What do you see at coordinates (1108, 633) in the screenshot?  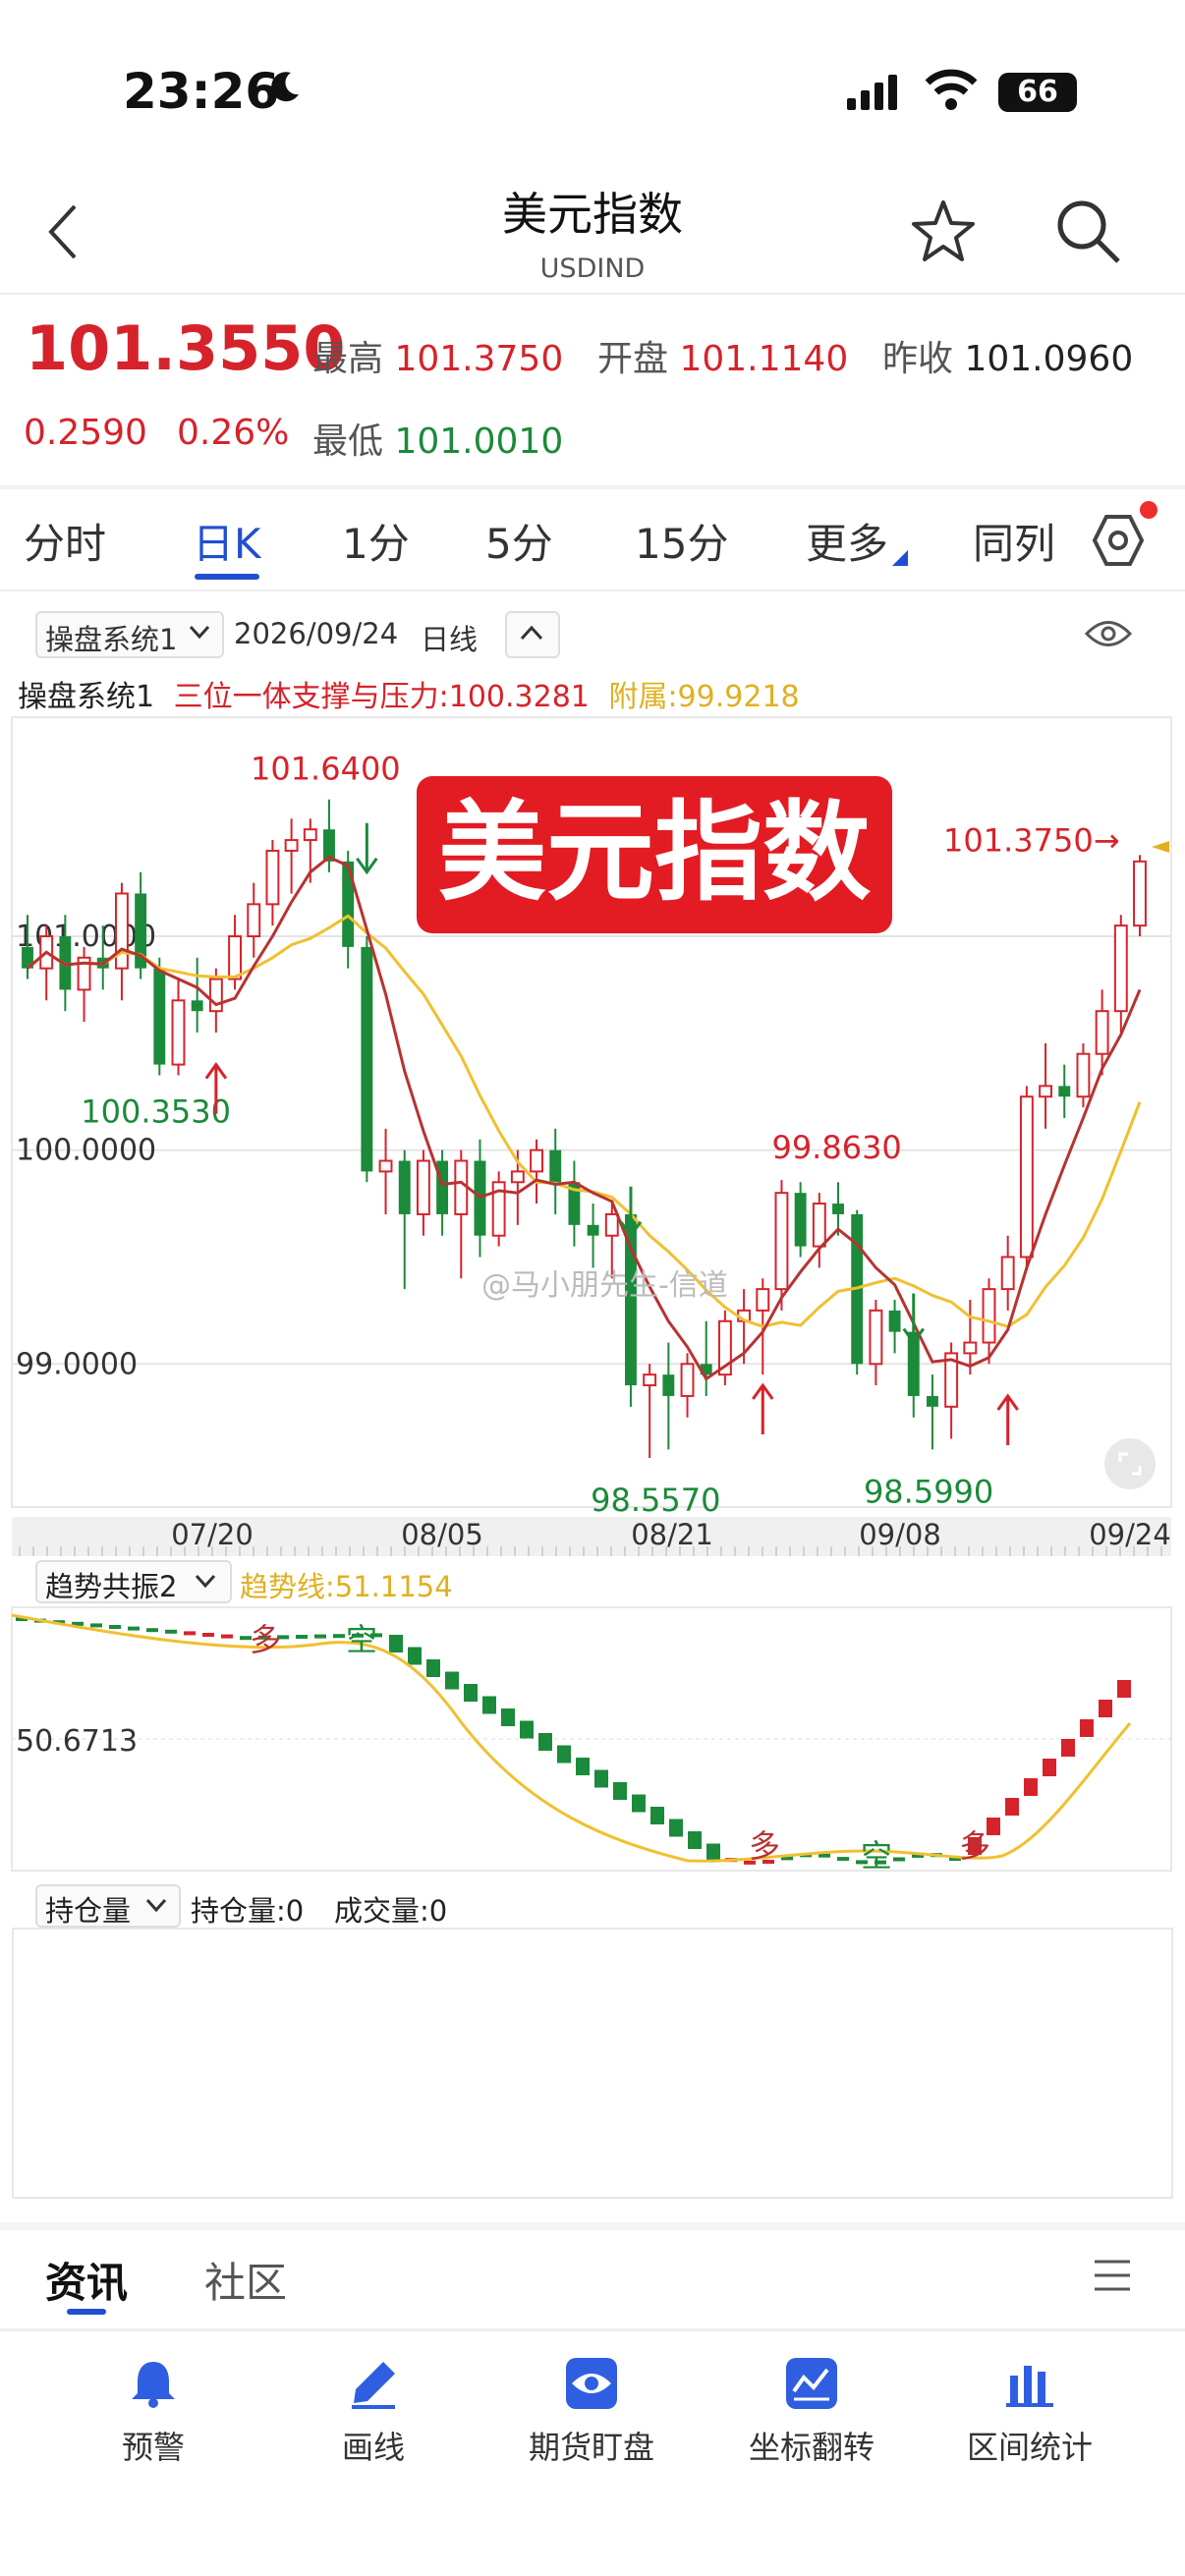 I see `eye-visibility-icon` at bounding box center [1108, 633].